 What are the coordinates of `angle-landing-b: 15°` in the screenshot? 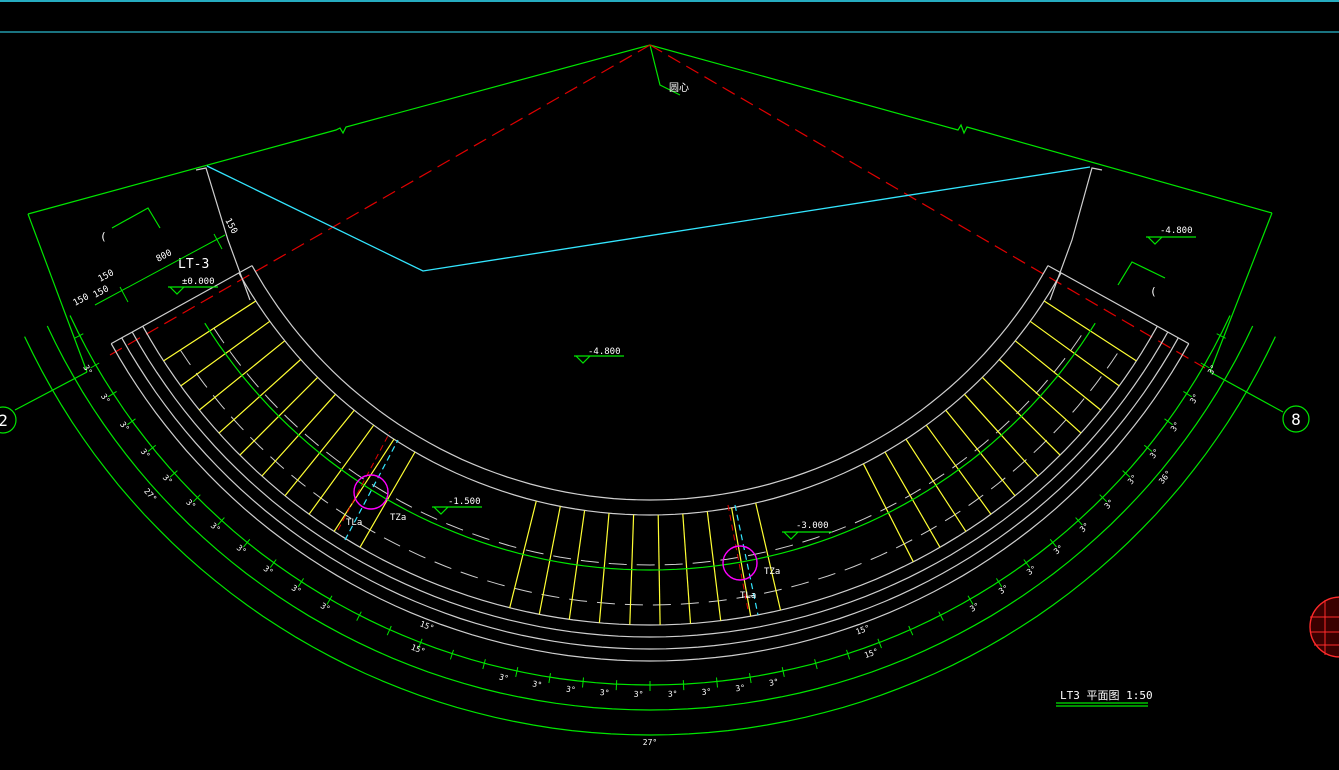 It's located at (418, 650).